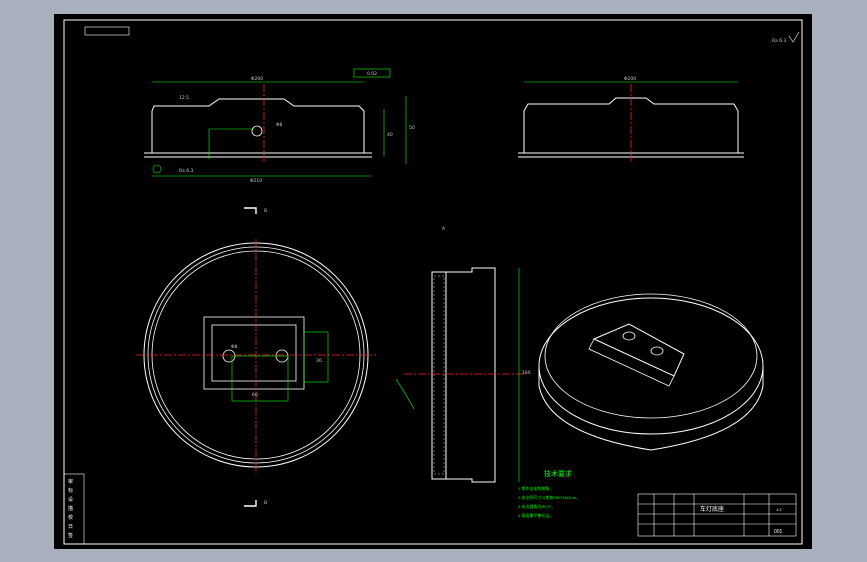 The width and height of the screenshot is (867, 562). Describe the element at coordinates (412, 128) in the screenshot. I see `front-height-dim: 50` at that location.